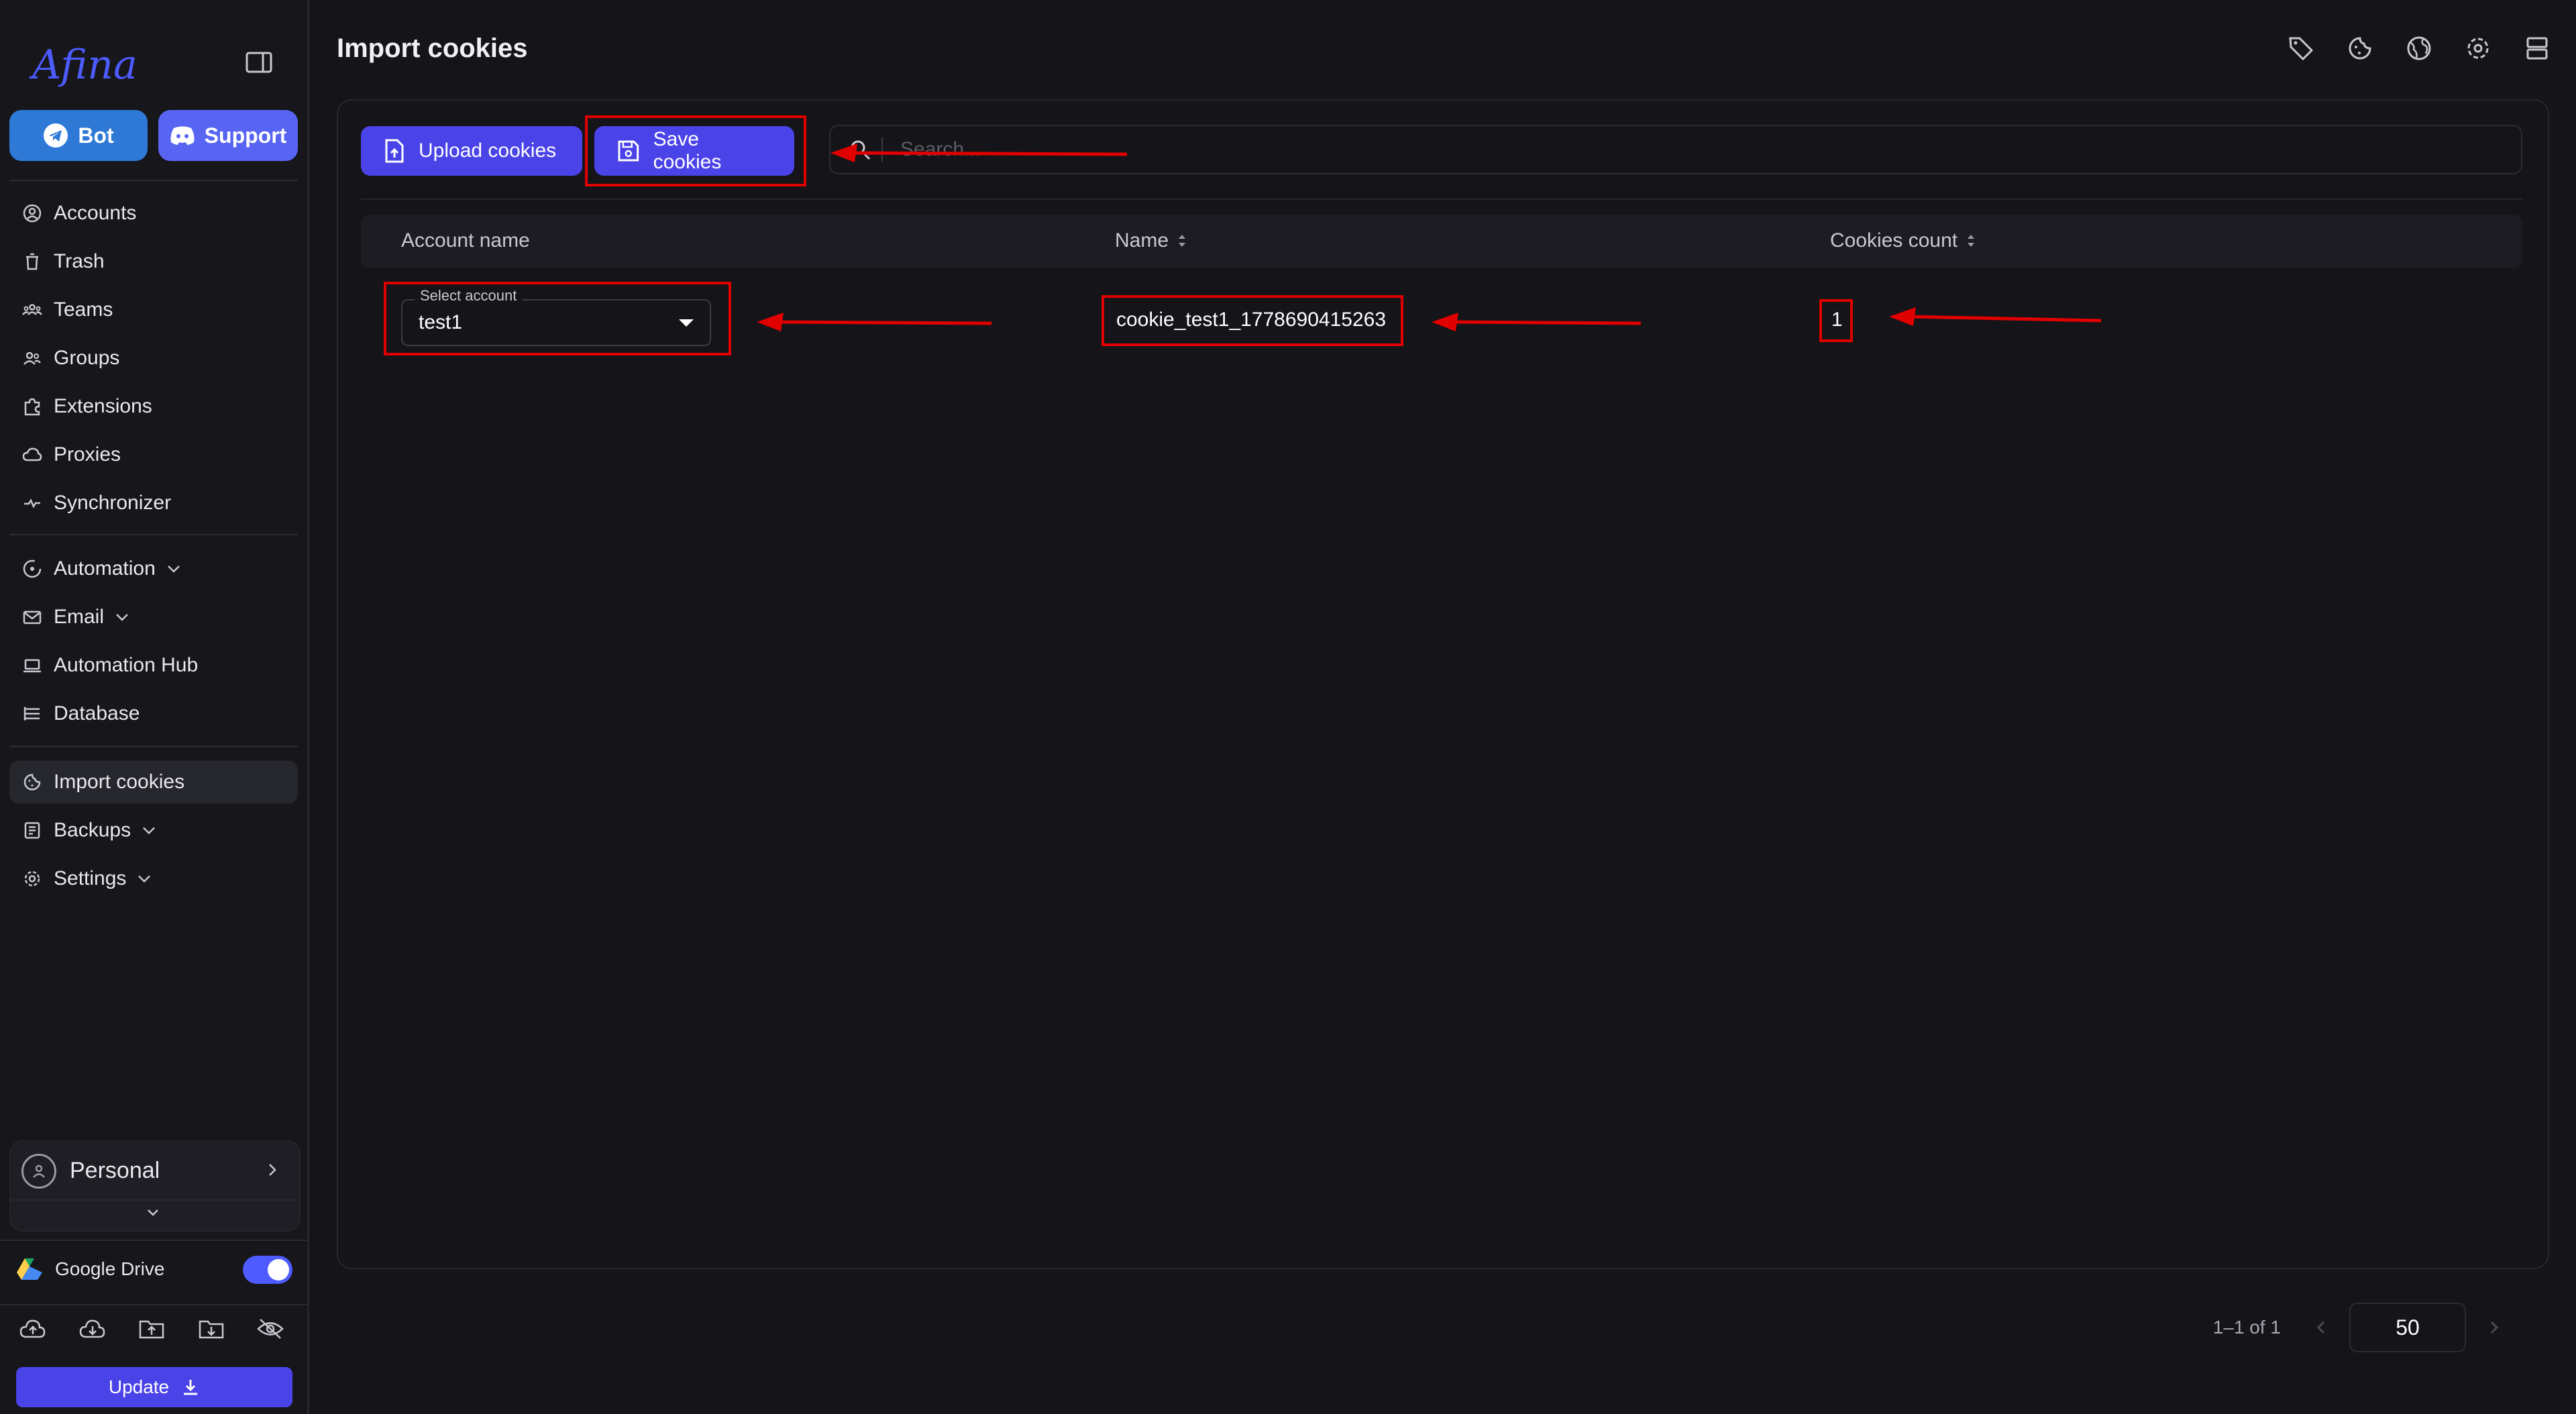  Describe the element at coordinates (153, 878) in the screenshot. I see `sidebar-item-settings: Settings` at that location.